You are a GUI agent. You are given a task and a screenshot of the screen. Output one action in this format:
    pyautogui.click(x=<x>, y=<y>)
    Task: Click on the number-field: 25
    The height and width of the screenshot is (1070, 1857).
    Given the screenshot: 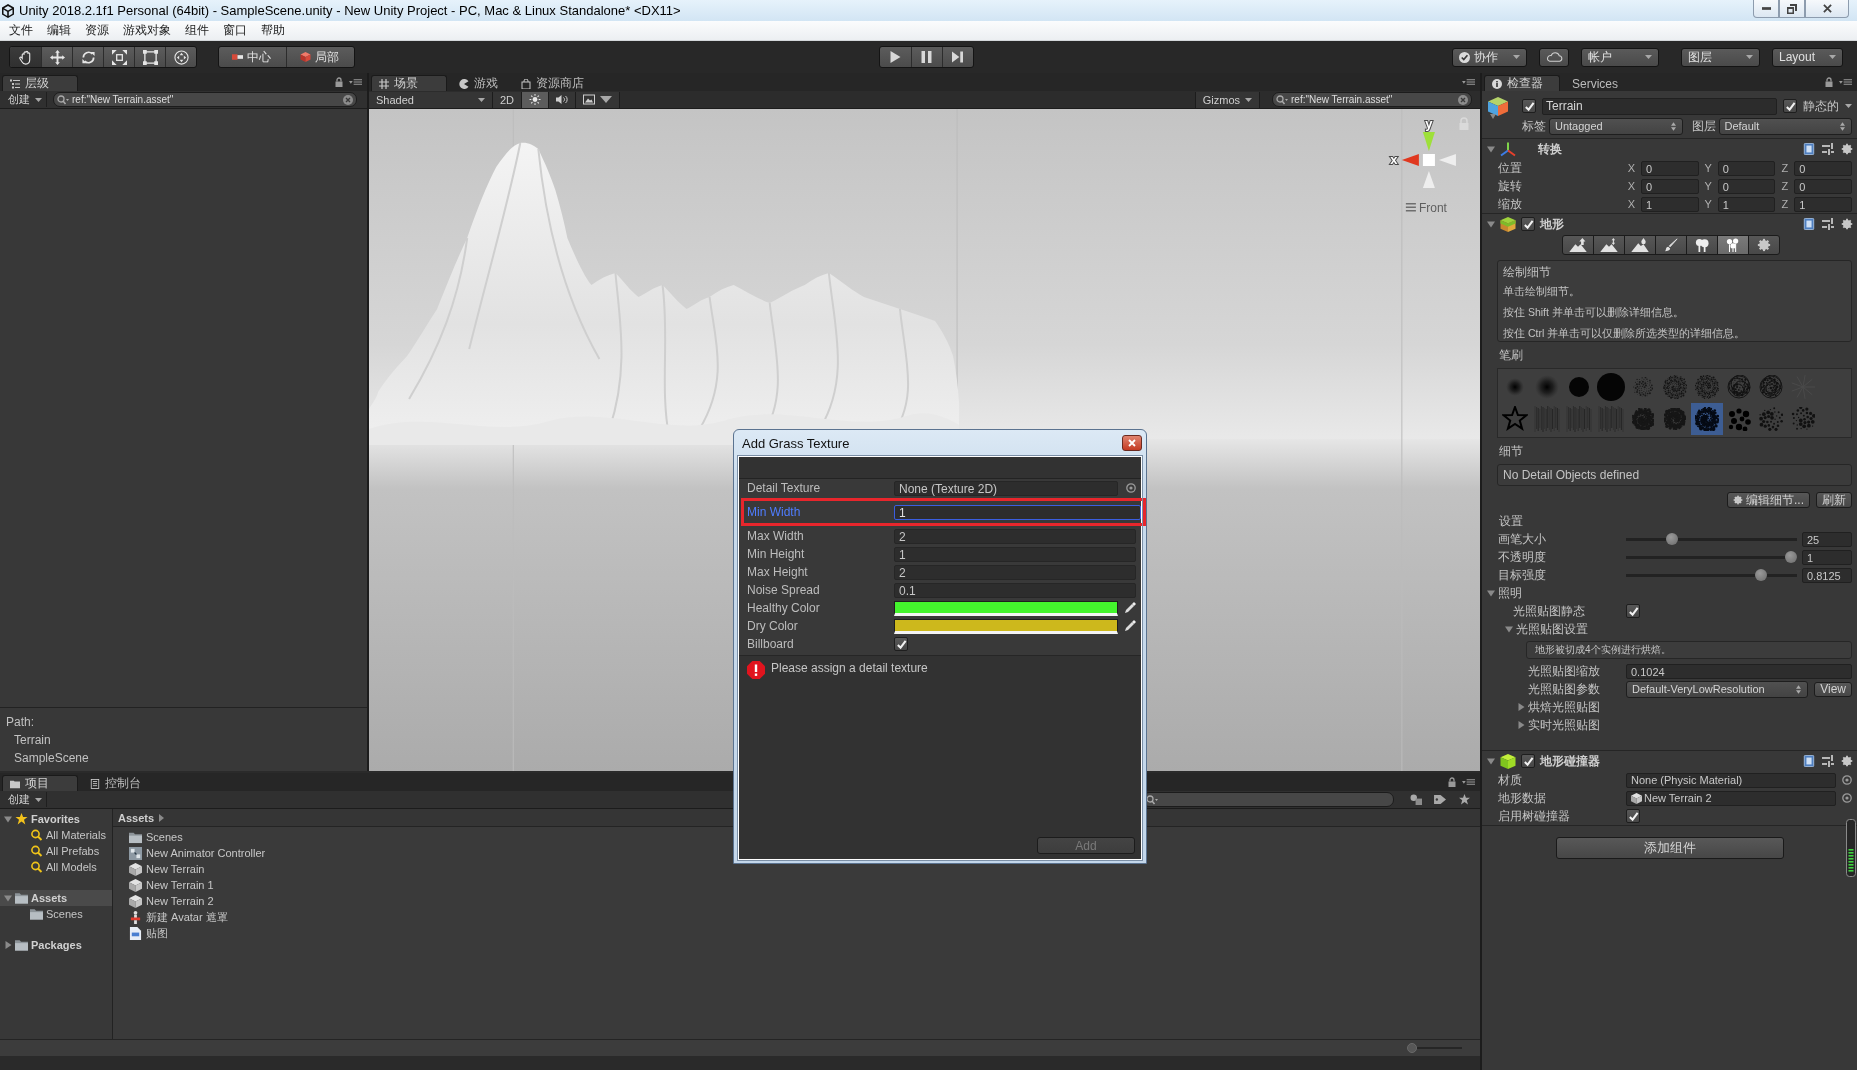 What is the action you would take?
    pyautogui.click(x=1827, y=539)
    